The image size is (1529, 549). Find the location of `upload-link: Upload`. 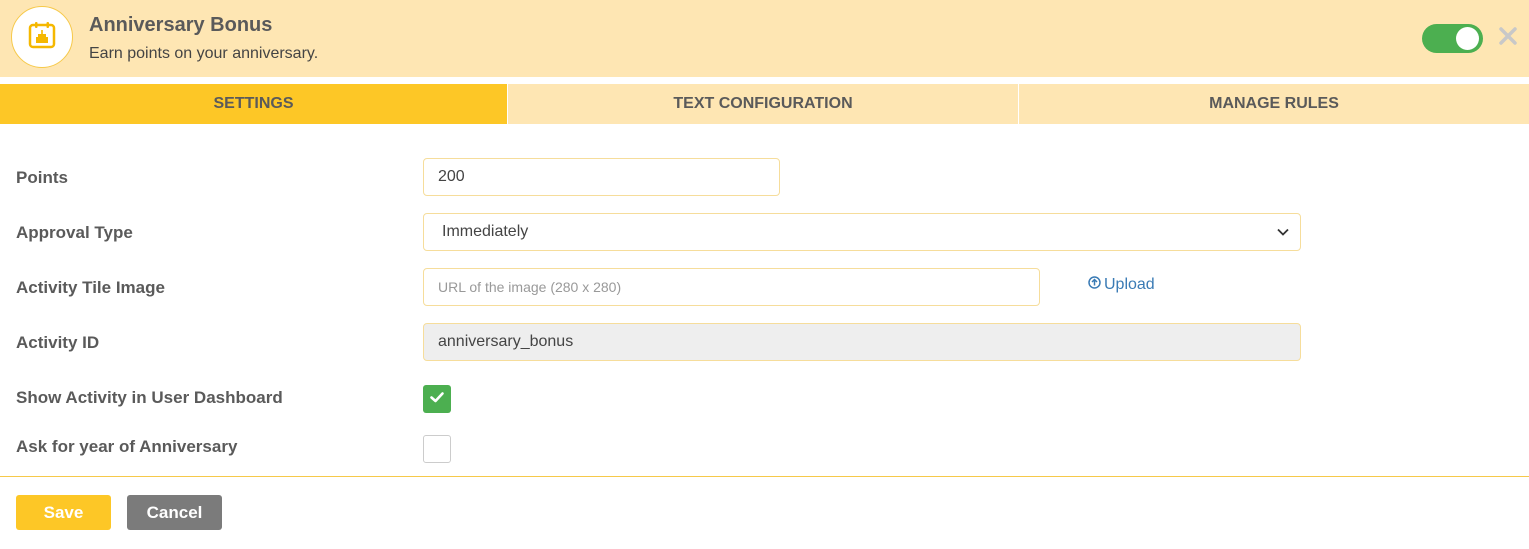

upload-link: Upload is located at coordinates (1121, 285).